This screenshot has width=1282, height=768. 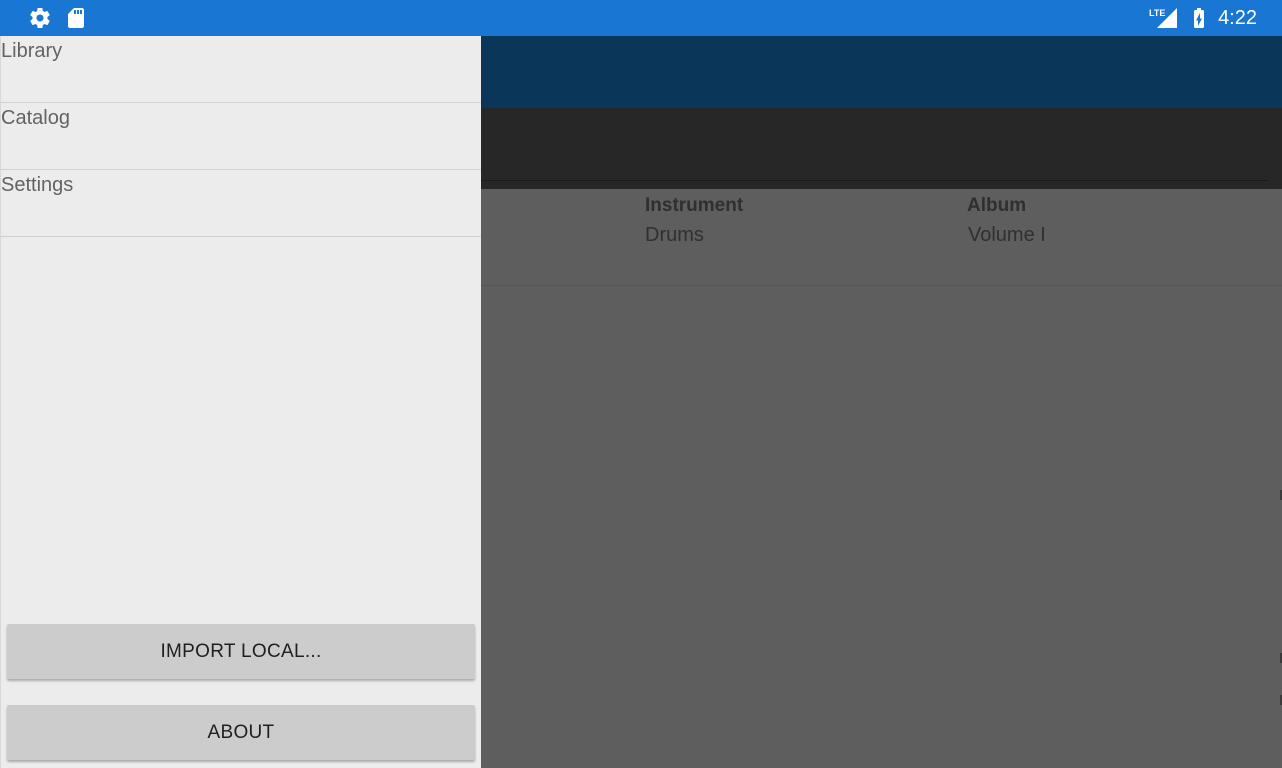 I want to click on battery-charging-icon, so click(x=1199, y=18).